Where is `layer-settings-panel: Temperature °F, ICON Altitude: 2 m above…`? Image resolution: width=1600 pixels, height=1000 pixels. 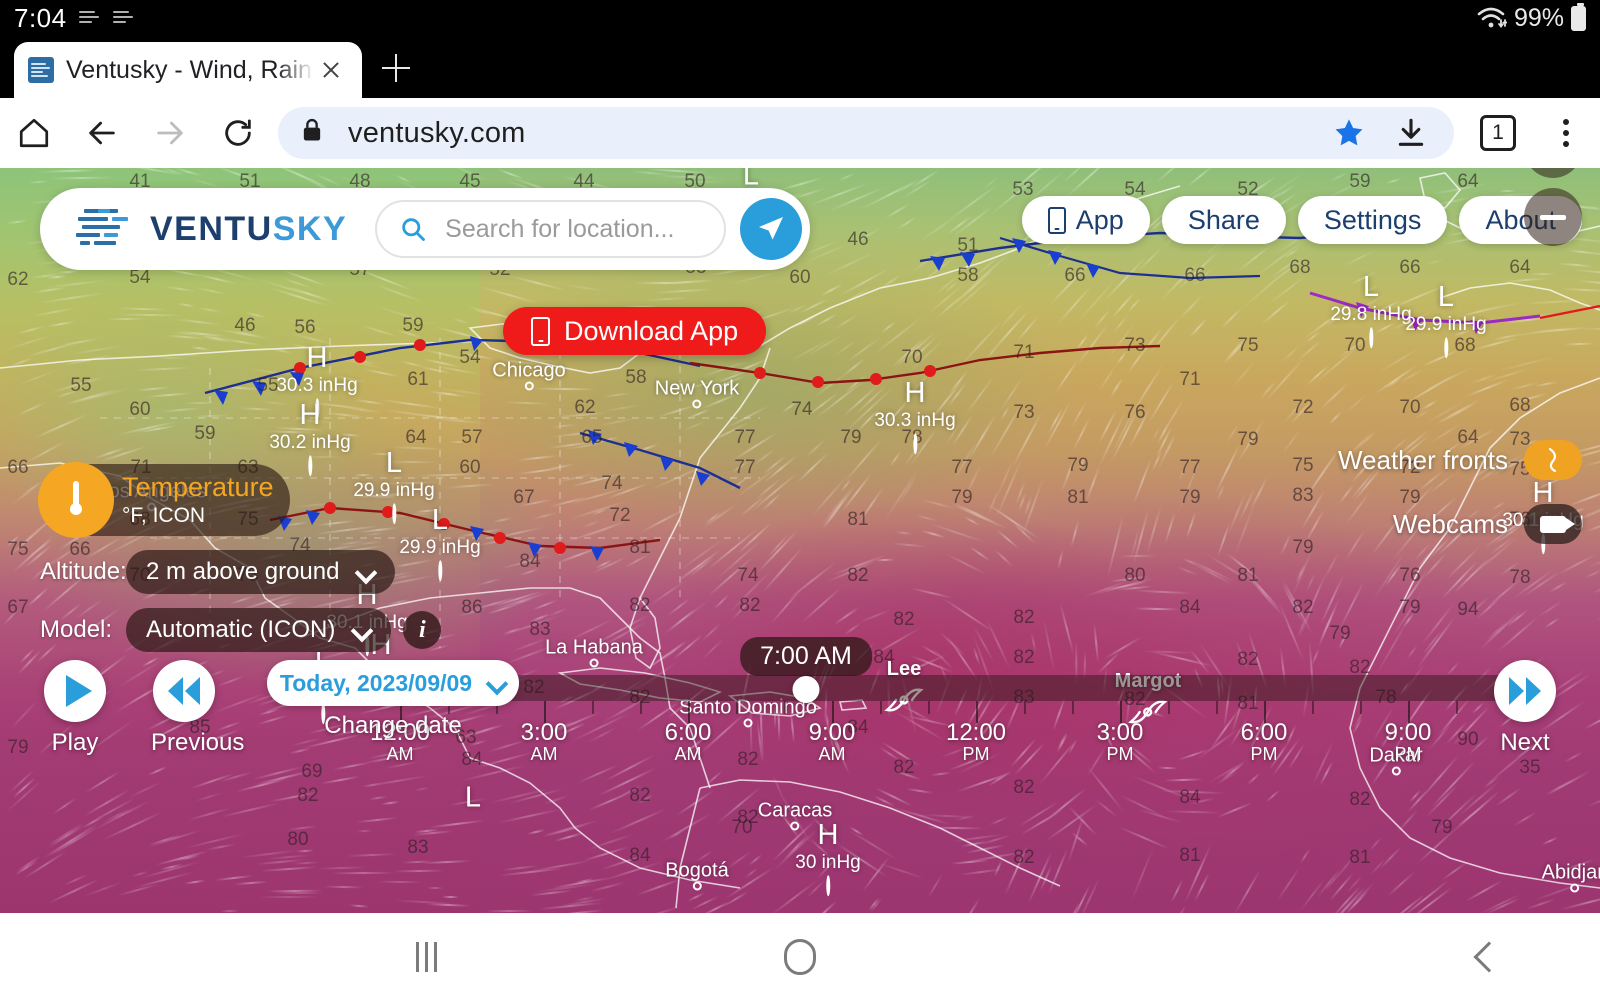
layer-settings-panel: Temperature °F, ICON Altitude: 2 m above… is located at coordinates (240, 557).